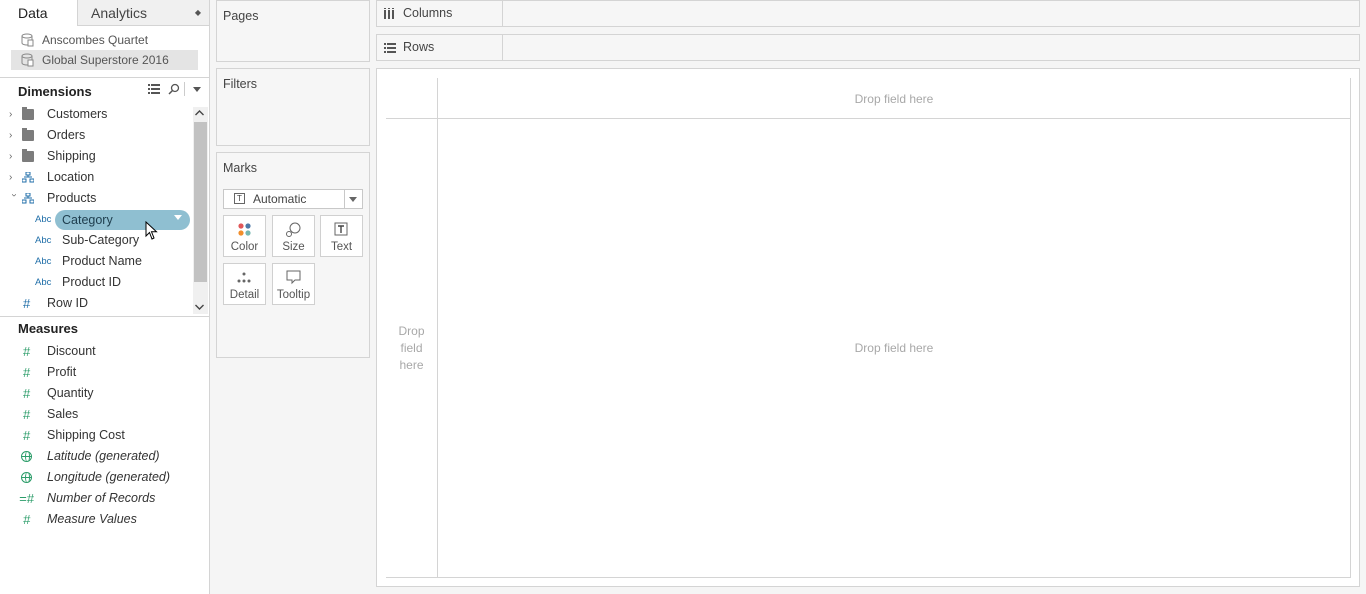 The width and height of the screenshot is (1366, 594). Describe the element at coordinates (77, 114) in the screenshot. I see `field-label: Customers` at that location.